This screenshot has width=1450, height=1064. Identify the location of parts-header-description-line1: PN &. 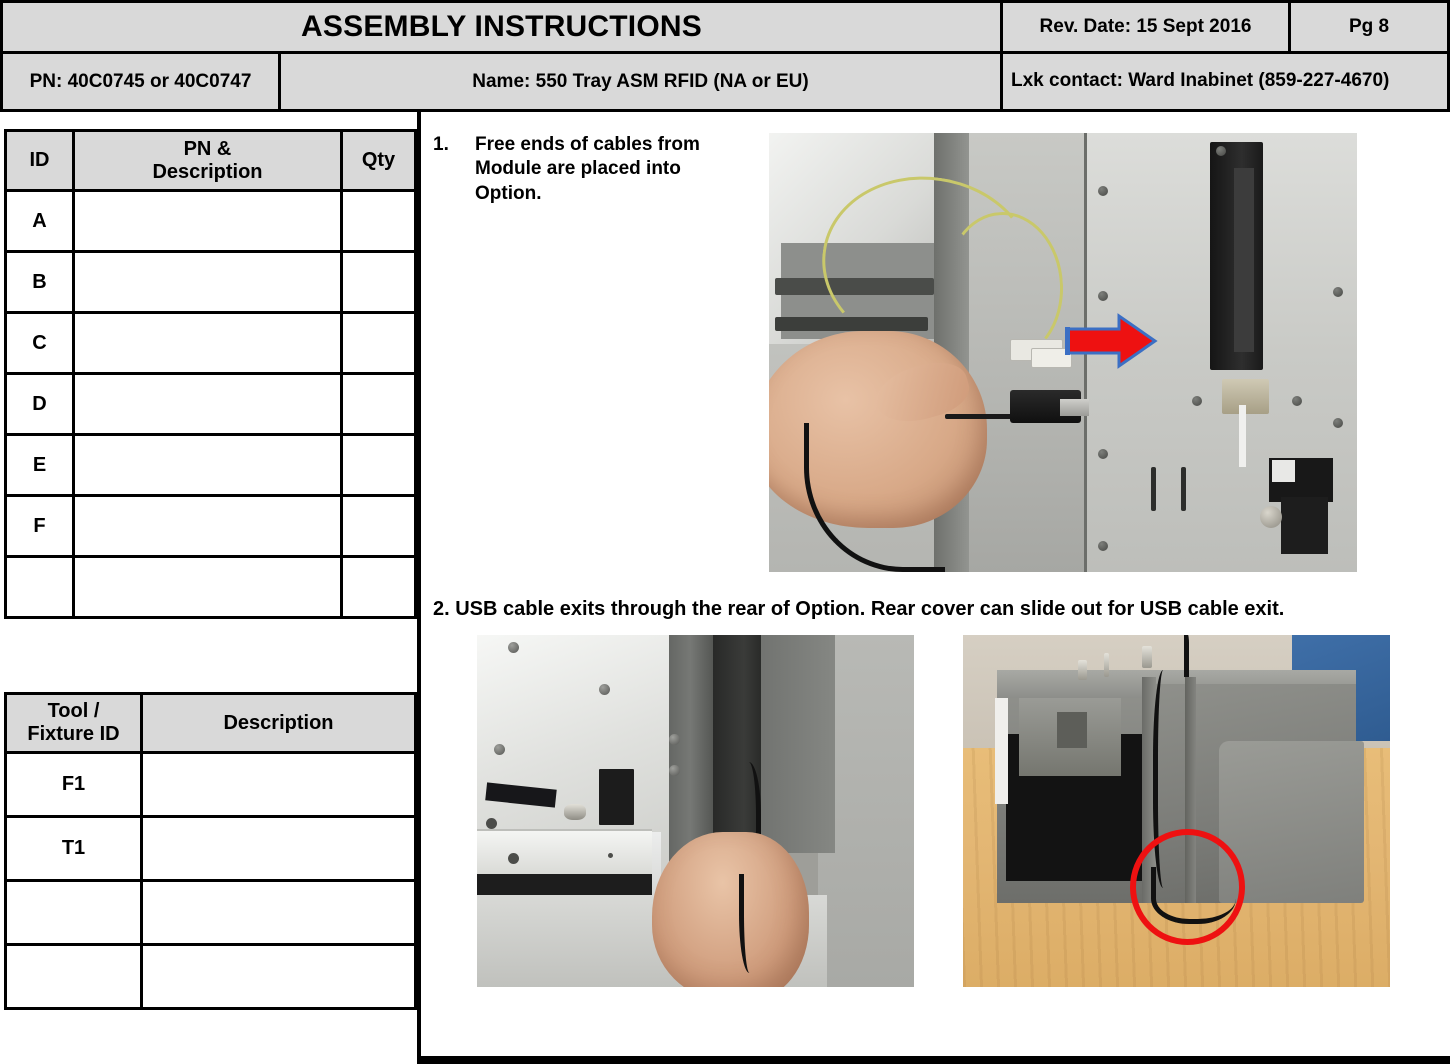
(207, 148).